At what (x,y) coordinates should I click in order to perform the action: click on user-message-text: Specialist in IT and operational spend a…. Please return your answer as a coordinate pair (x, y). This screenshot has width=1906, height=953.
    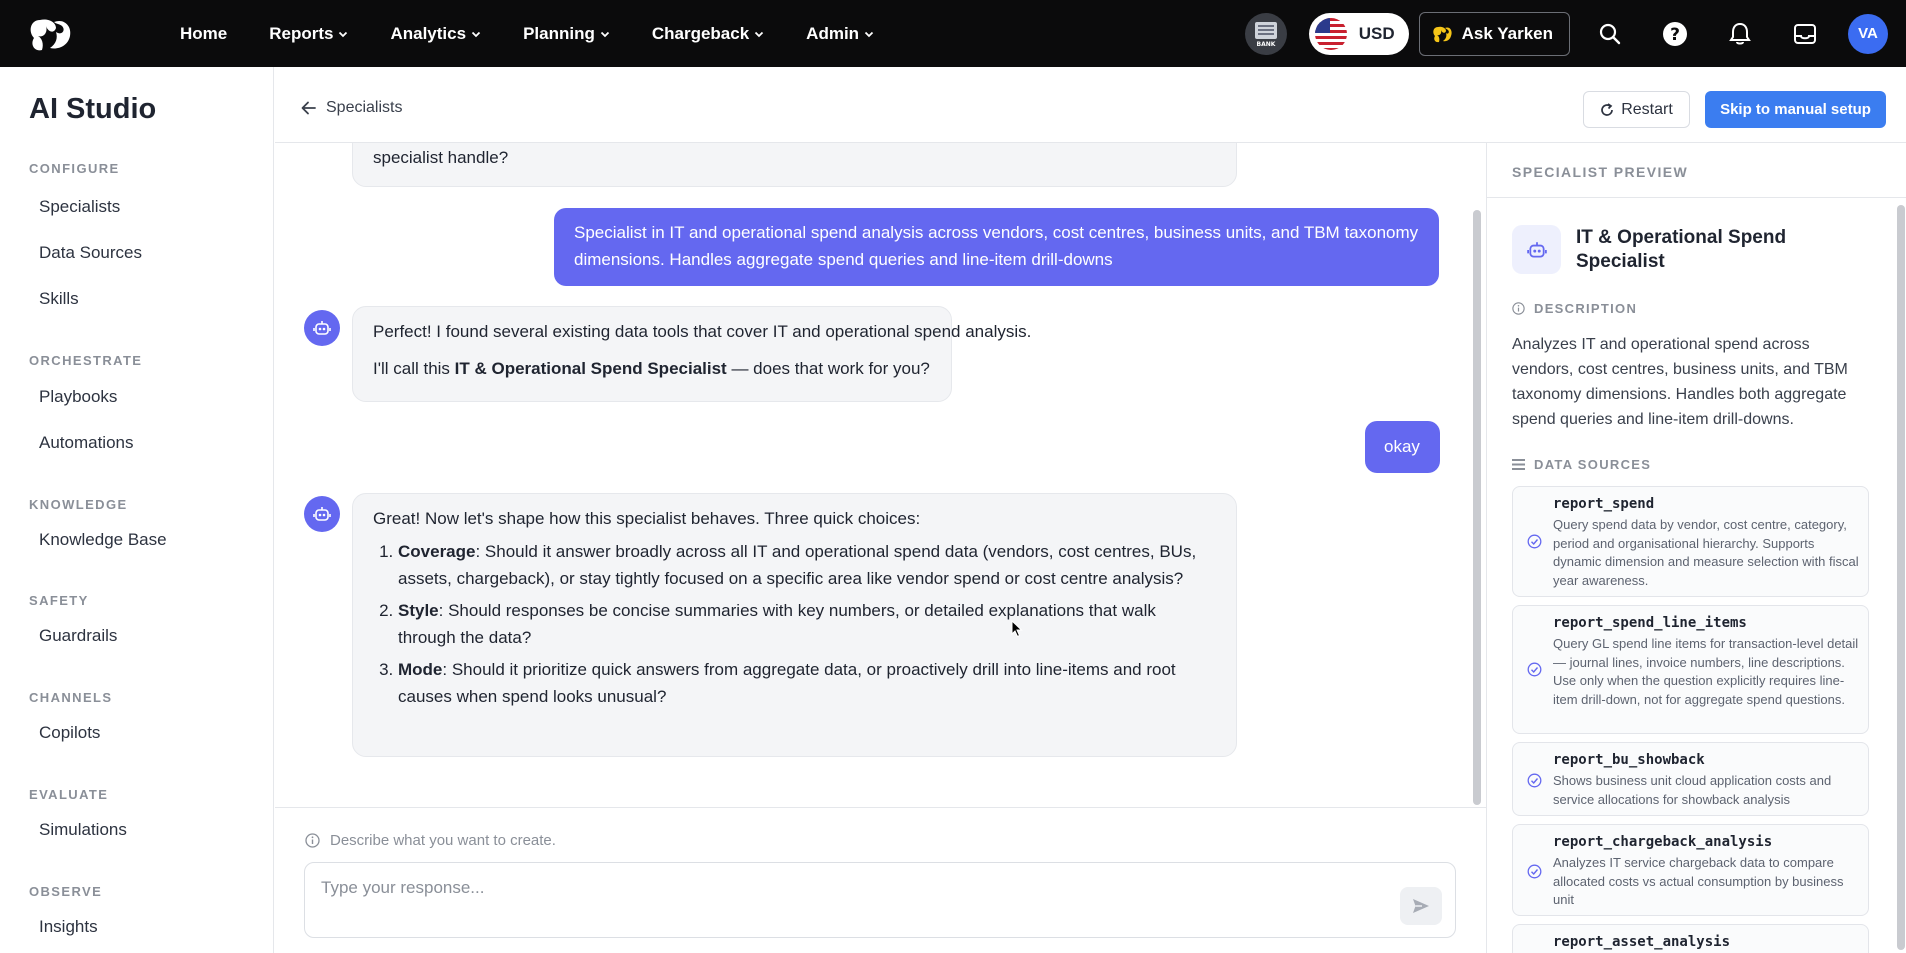
    Looking at the image, I should click on (996, 246).